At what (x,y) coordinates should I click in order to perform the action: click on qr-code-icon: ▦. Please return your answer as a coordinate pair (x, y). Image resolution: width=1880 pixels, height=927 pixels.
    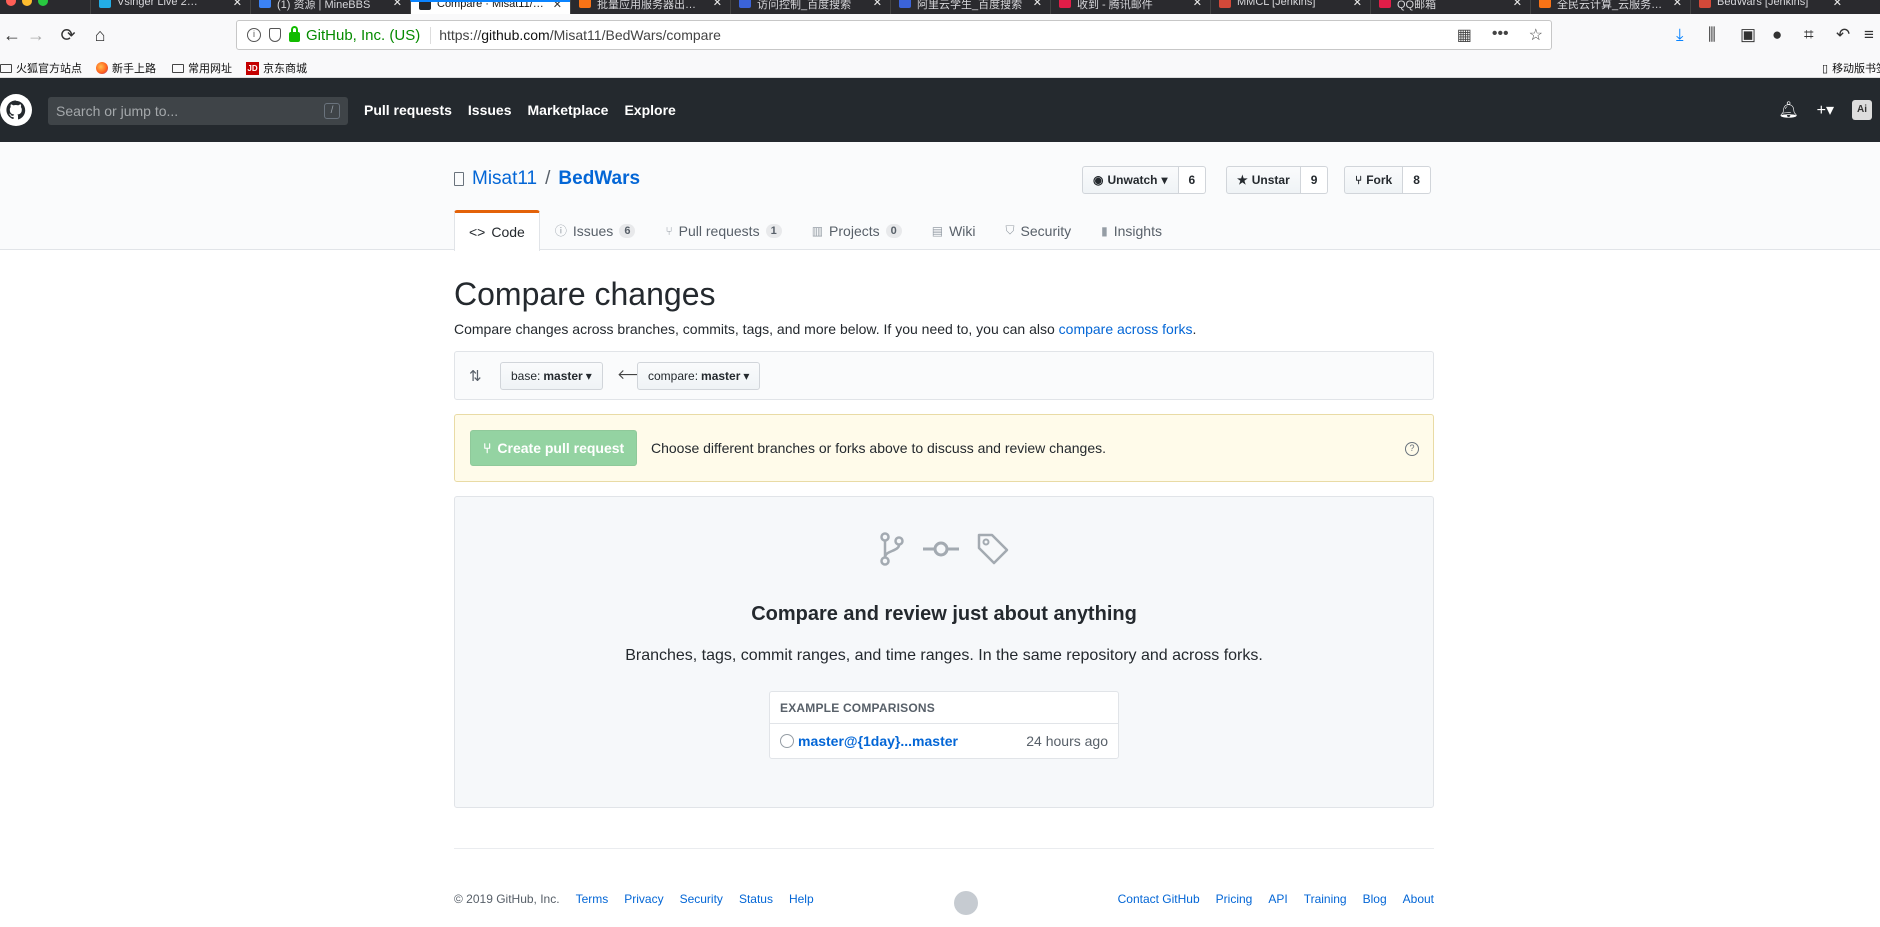
    Looking at the image, I should click on (1464, 35).